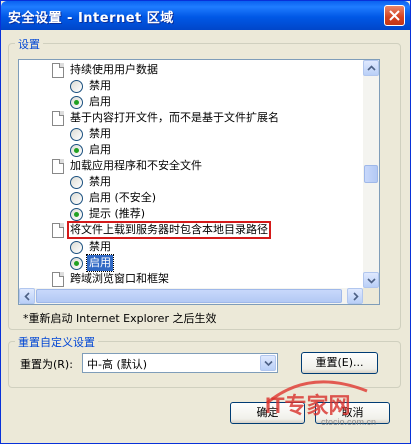 The height and width of the screenshot is (444, 411). What do you see at coordinates (174, 117) in the screenshot?
I see `setting-header-open-by-content: 基于内容打开文件，而不是基于文件扩展名` at bounding box center [174, 117].